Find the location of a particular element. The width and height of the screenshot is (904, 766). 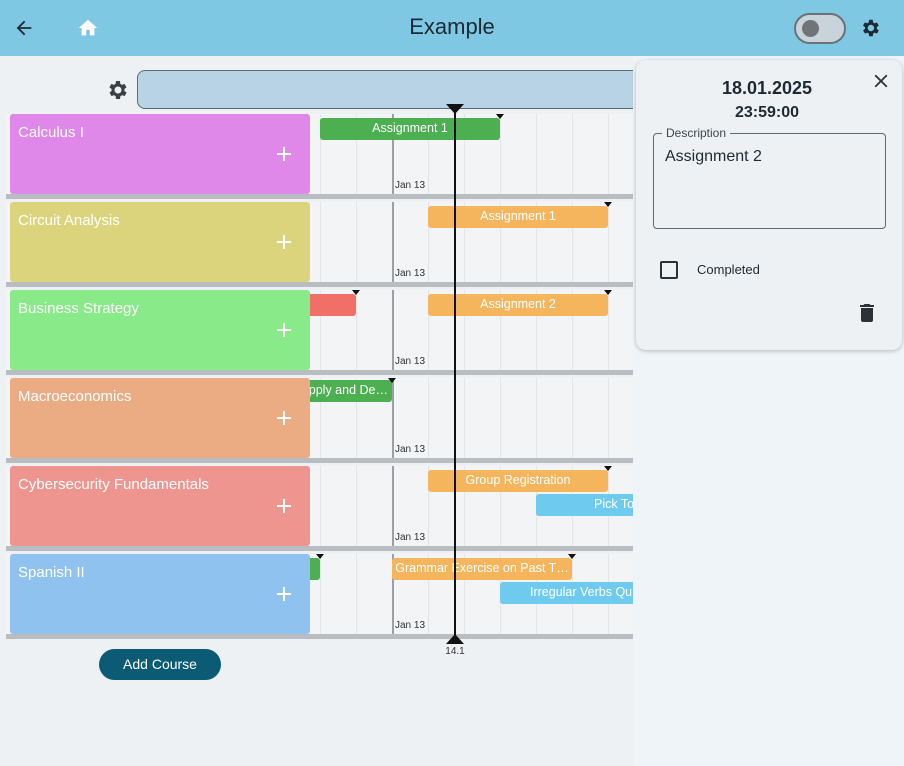

course-row: Jan 13 Supply and De… Macroeconomics is located at coordinates (319, 418).